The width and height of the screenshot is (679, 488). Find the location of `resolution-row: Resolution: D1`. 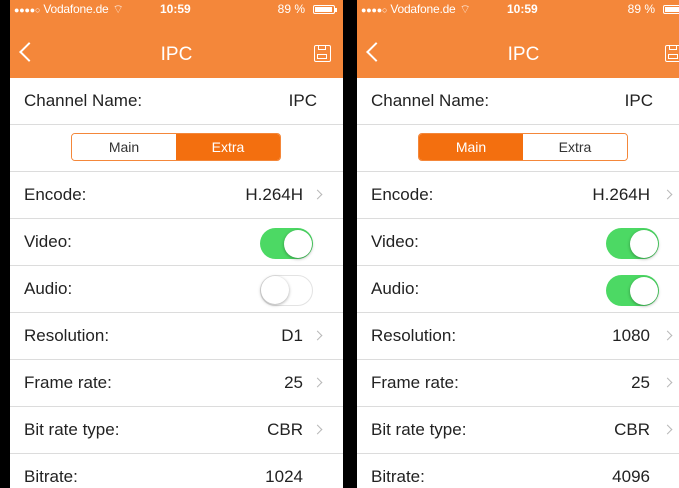

resolution-row: Resolution: D1 is located at coordinates (176, 336).